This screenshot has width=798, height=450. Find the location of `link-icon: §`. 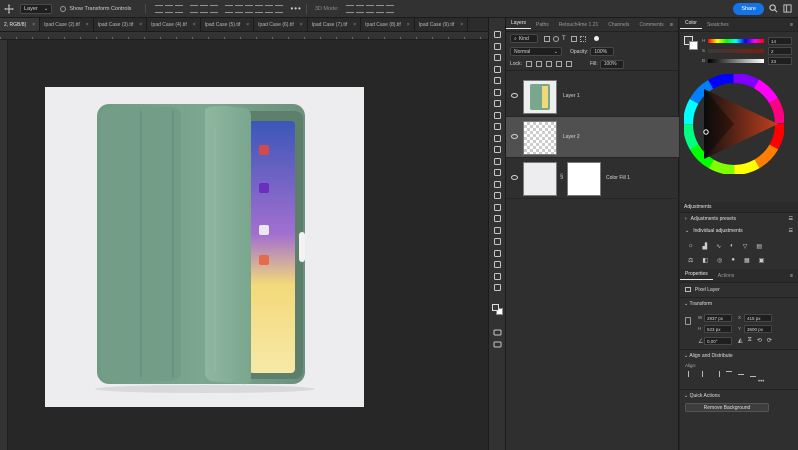

link-icon: § is located at coordinates (561, 177).